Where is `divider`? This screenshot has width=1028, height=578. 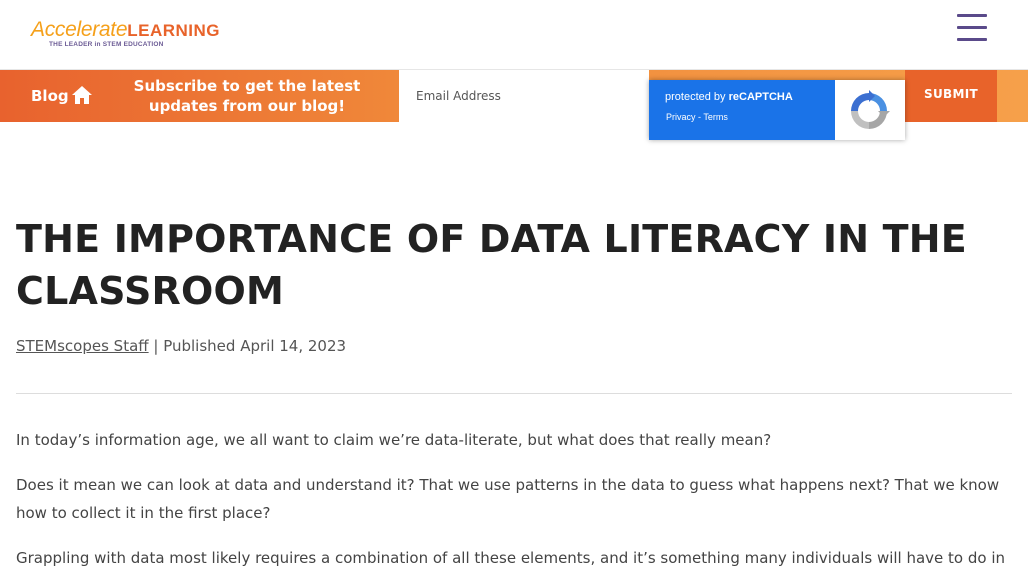 divider is located at coordinates (514, 393).